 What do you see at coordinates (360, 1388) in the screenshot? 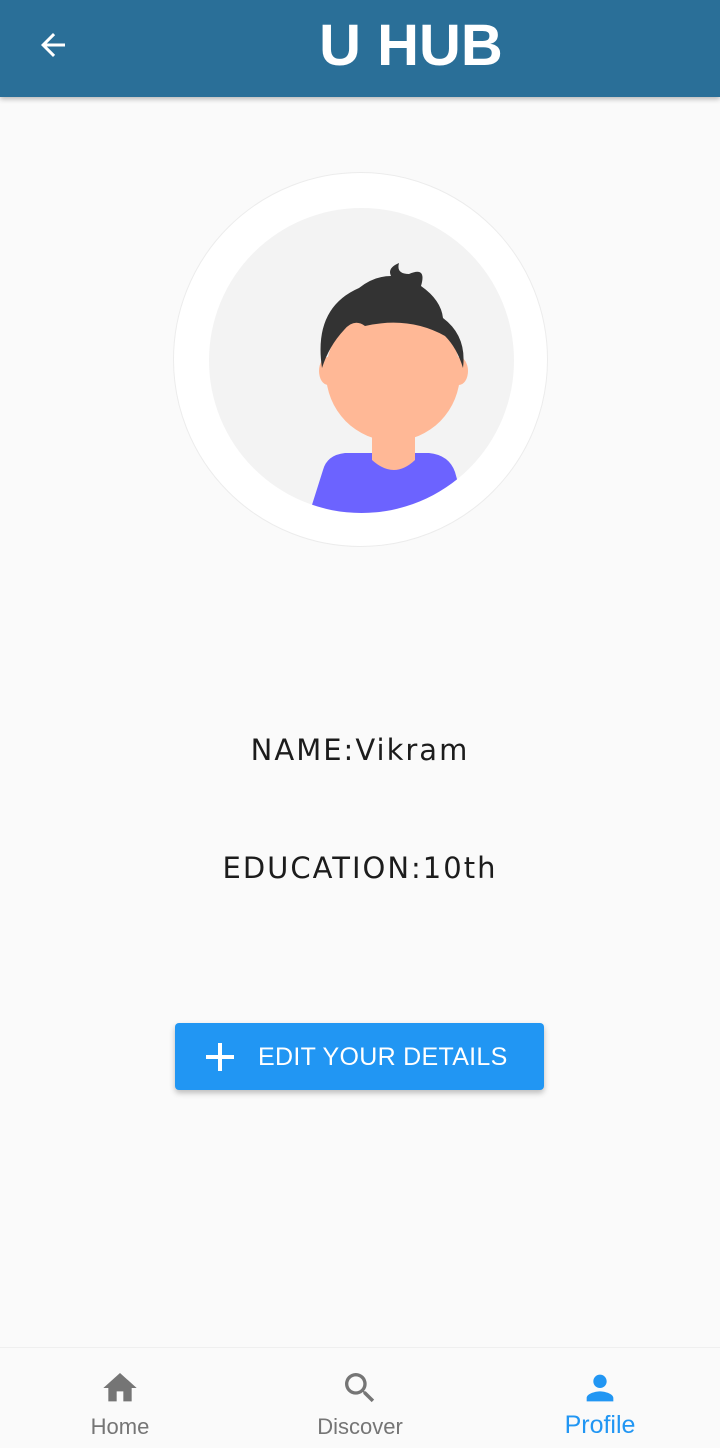
I see `search-icon` at bounding box center [360, 1388].